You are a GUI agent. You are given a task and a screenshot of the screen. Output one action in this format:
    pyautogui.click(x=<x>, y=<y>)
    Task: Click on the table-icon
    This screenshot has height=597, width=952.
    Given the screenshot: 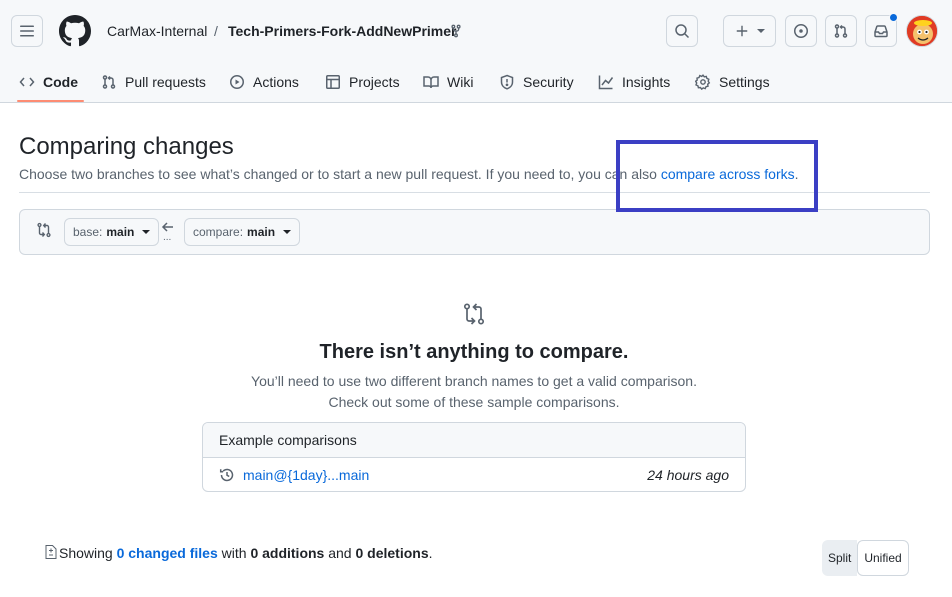 What is the action you would take?
    pyautogui.click(x=333, y=81)
    